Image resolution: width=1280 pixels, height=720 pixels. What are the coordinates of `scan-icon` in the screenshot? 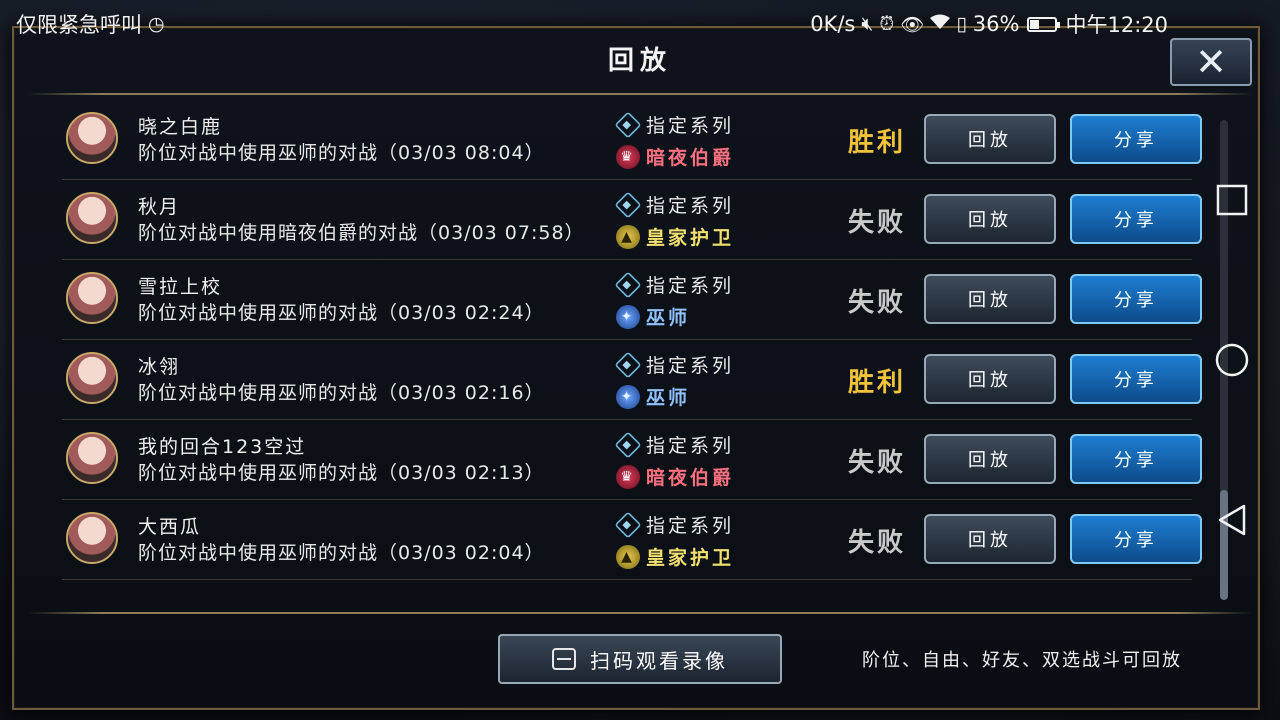 It's located at (564, 659).